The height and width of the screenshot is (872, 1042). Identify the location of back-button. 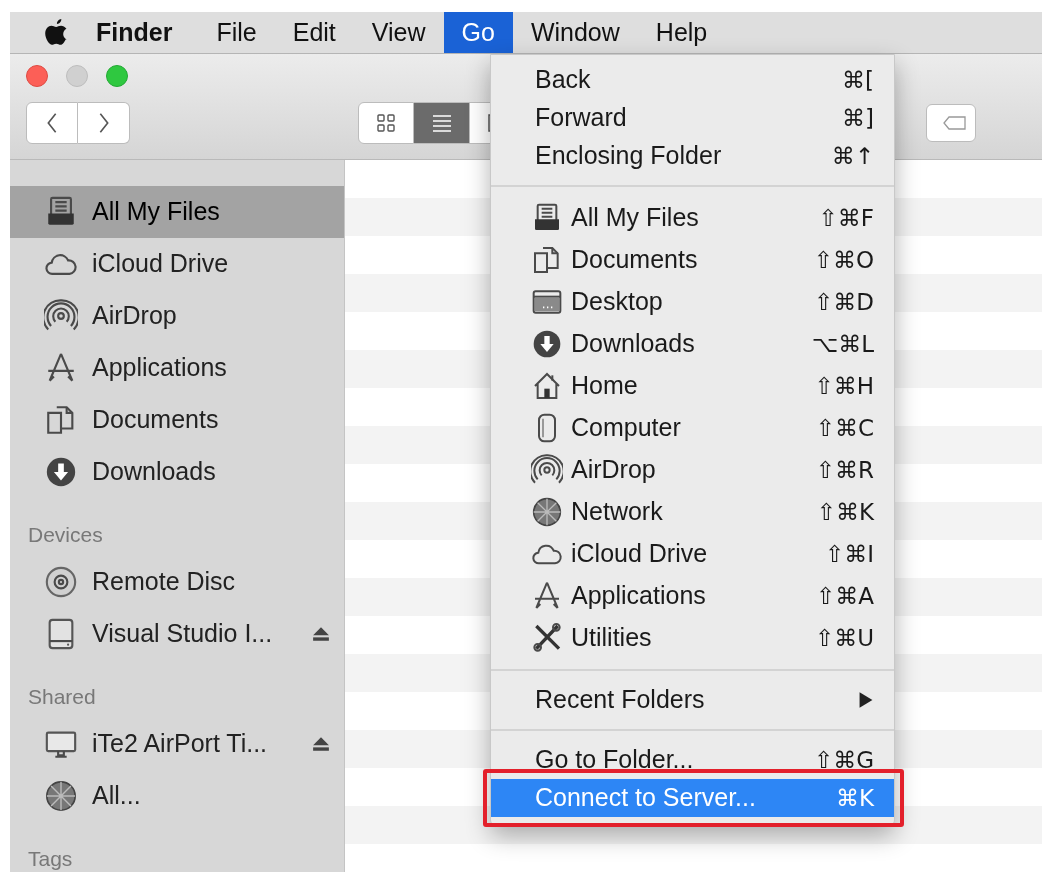
(52, 123).